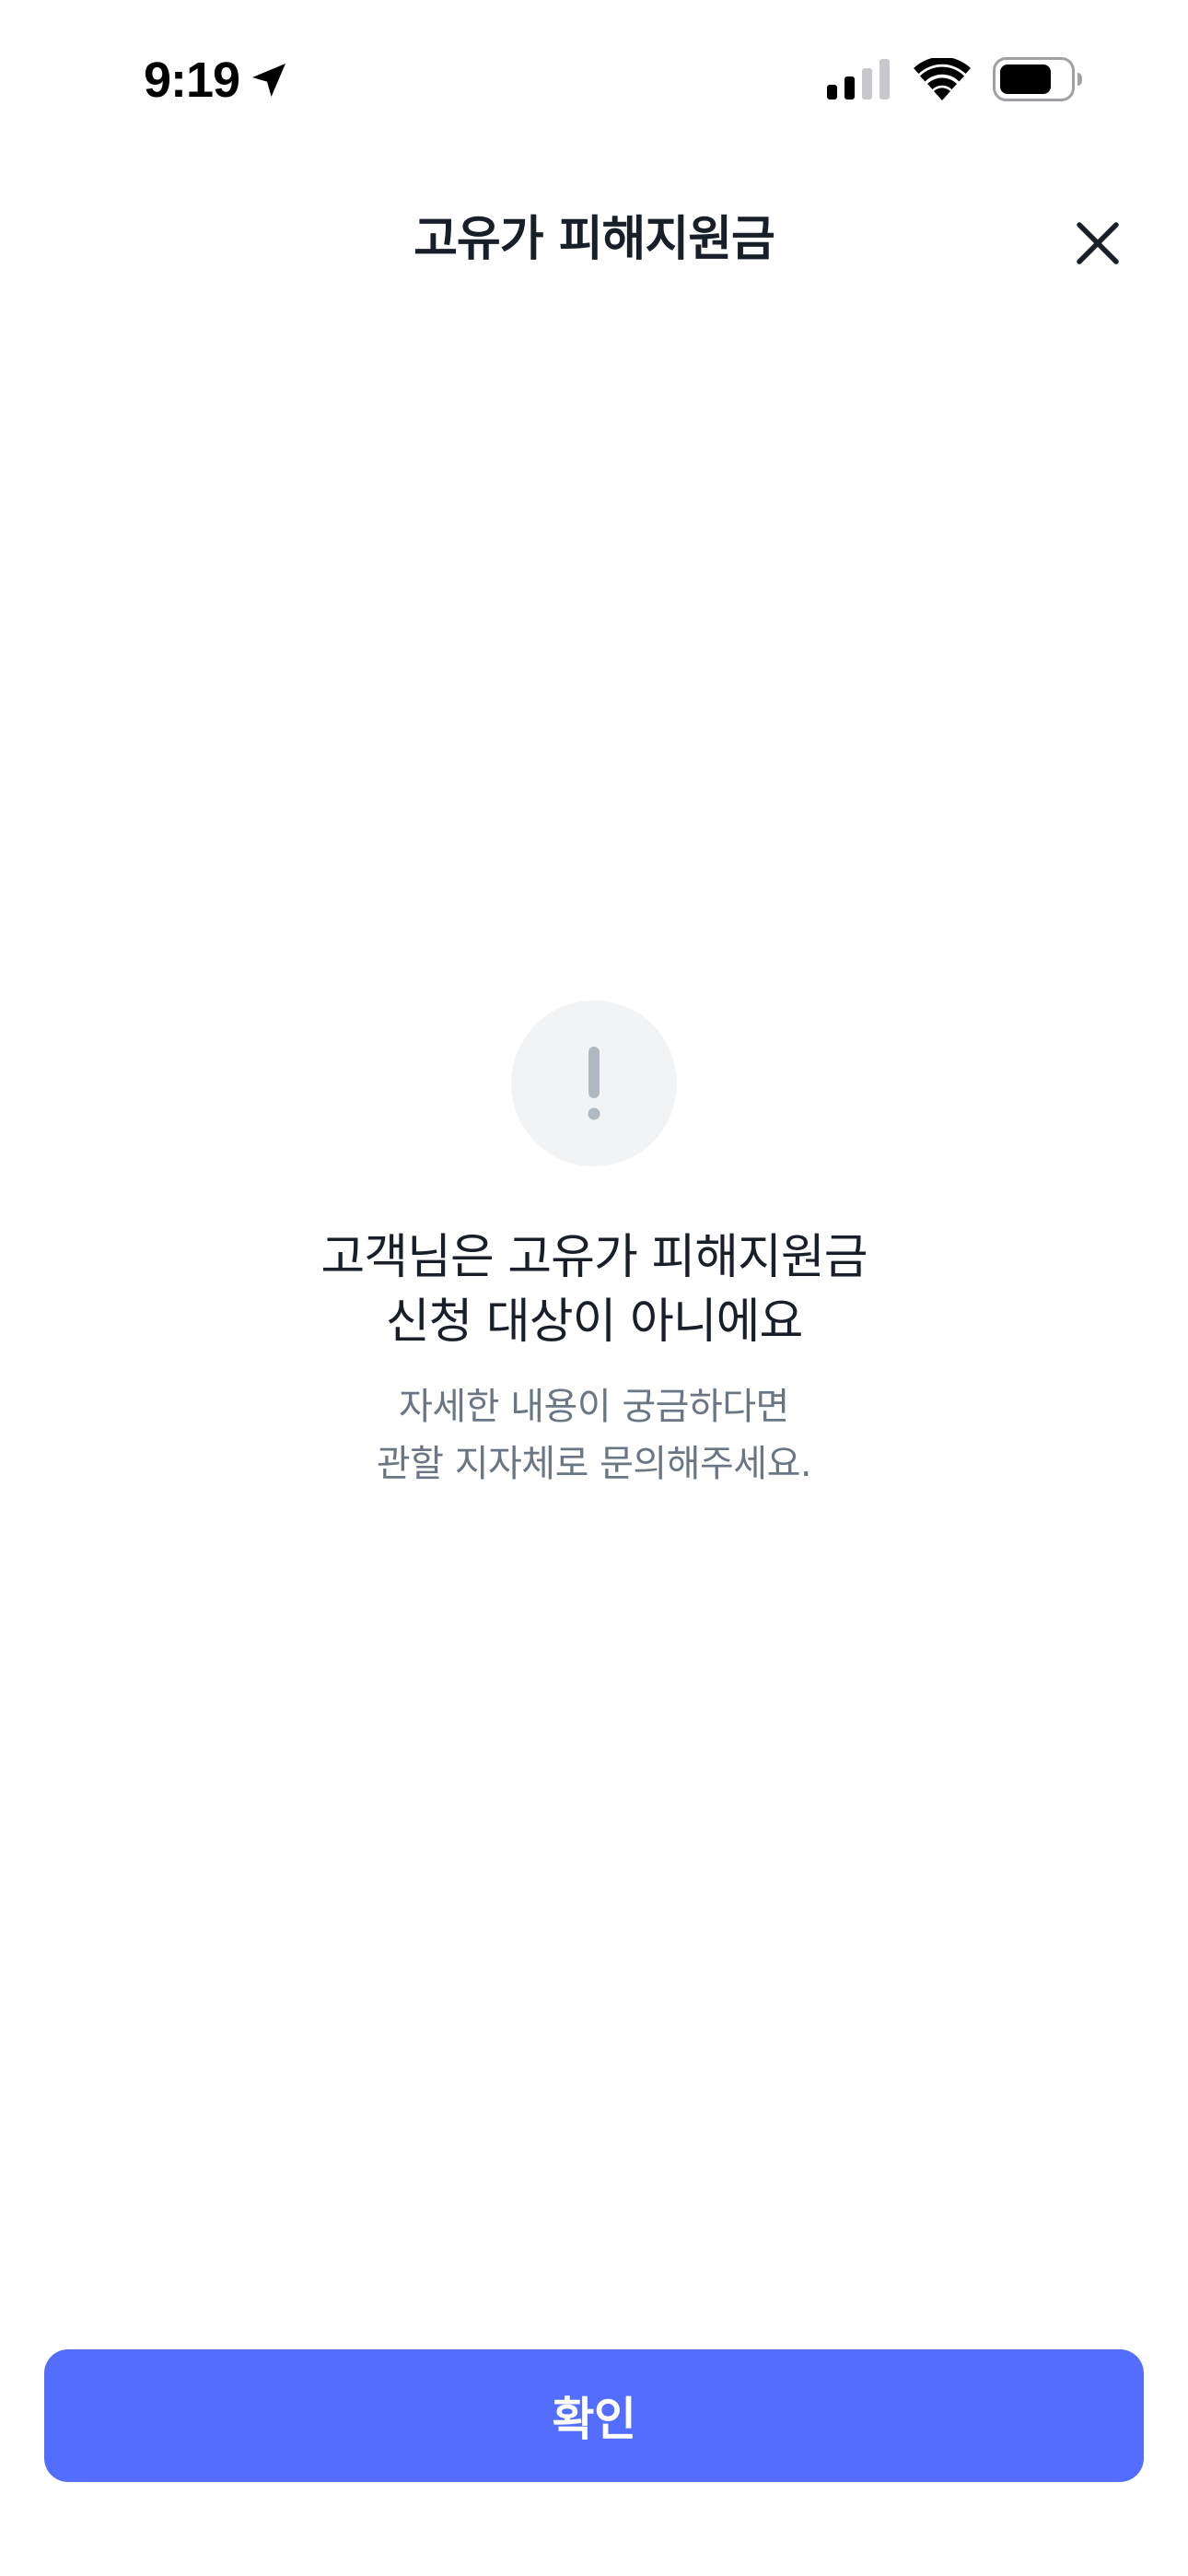  Describe the element at coordinates (594, 1322) in the screenshot. I see `result-title-line-2: 신청 대상이 아니에요` at that location.